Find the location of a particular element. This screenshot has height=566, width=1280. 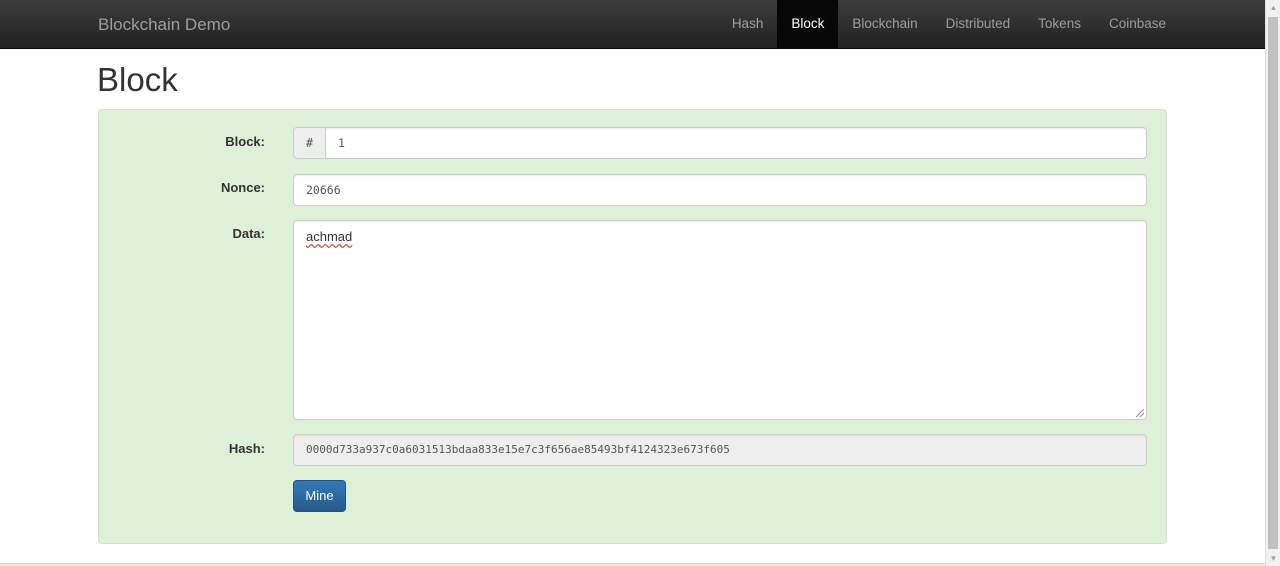

data-text: achmad is located at coordinates (329, 236).